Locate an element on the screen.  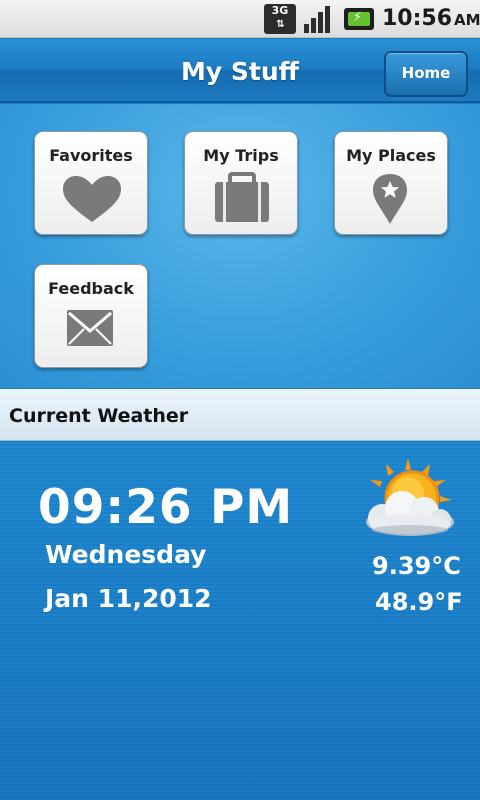
tile-label: Favorites is located at coordinates (91, 155).